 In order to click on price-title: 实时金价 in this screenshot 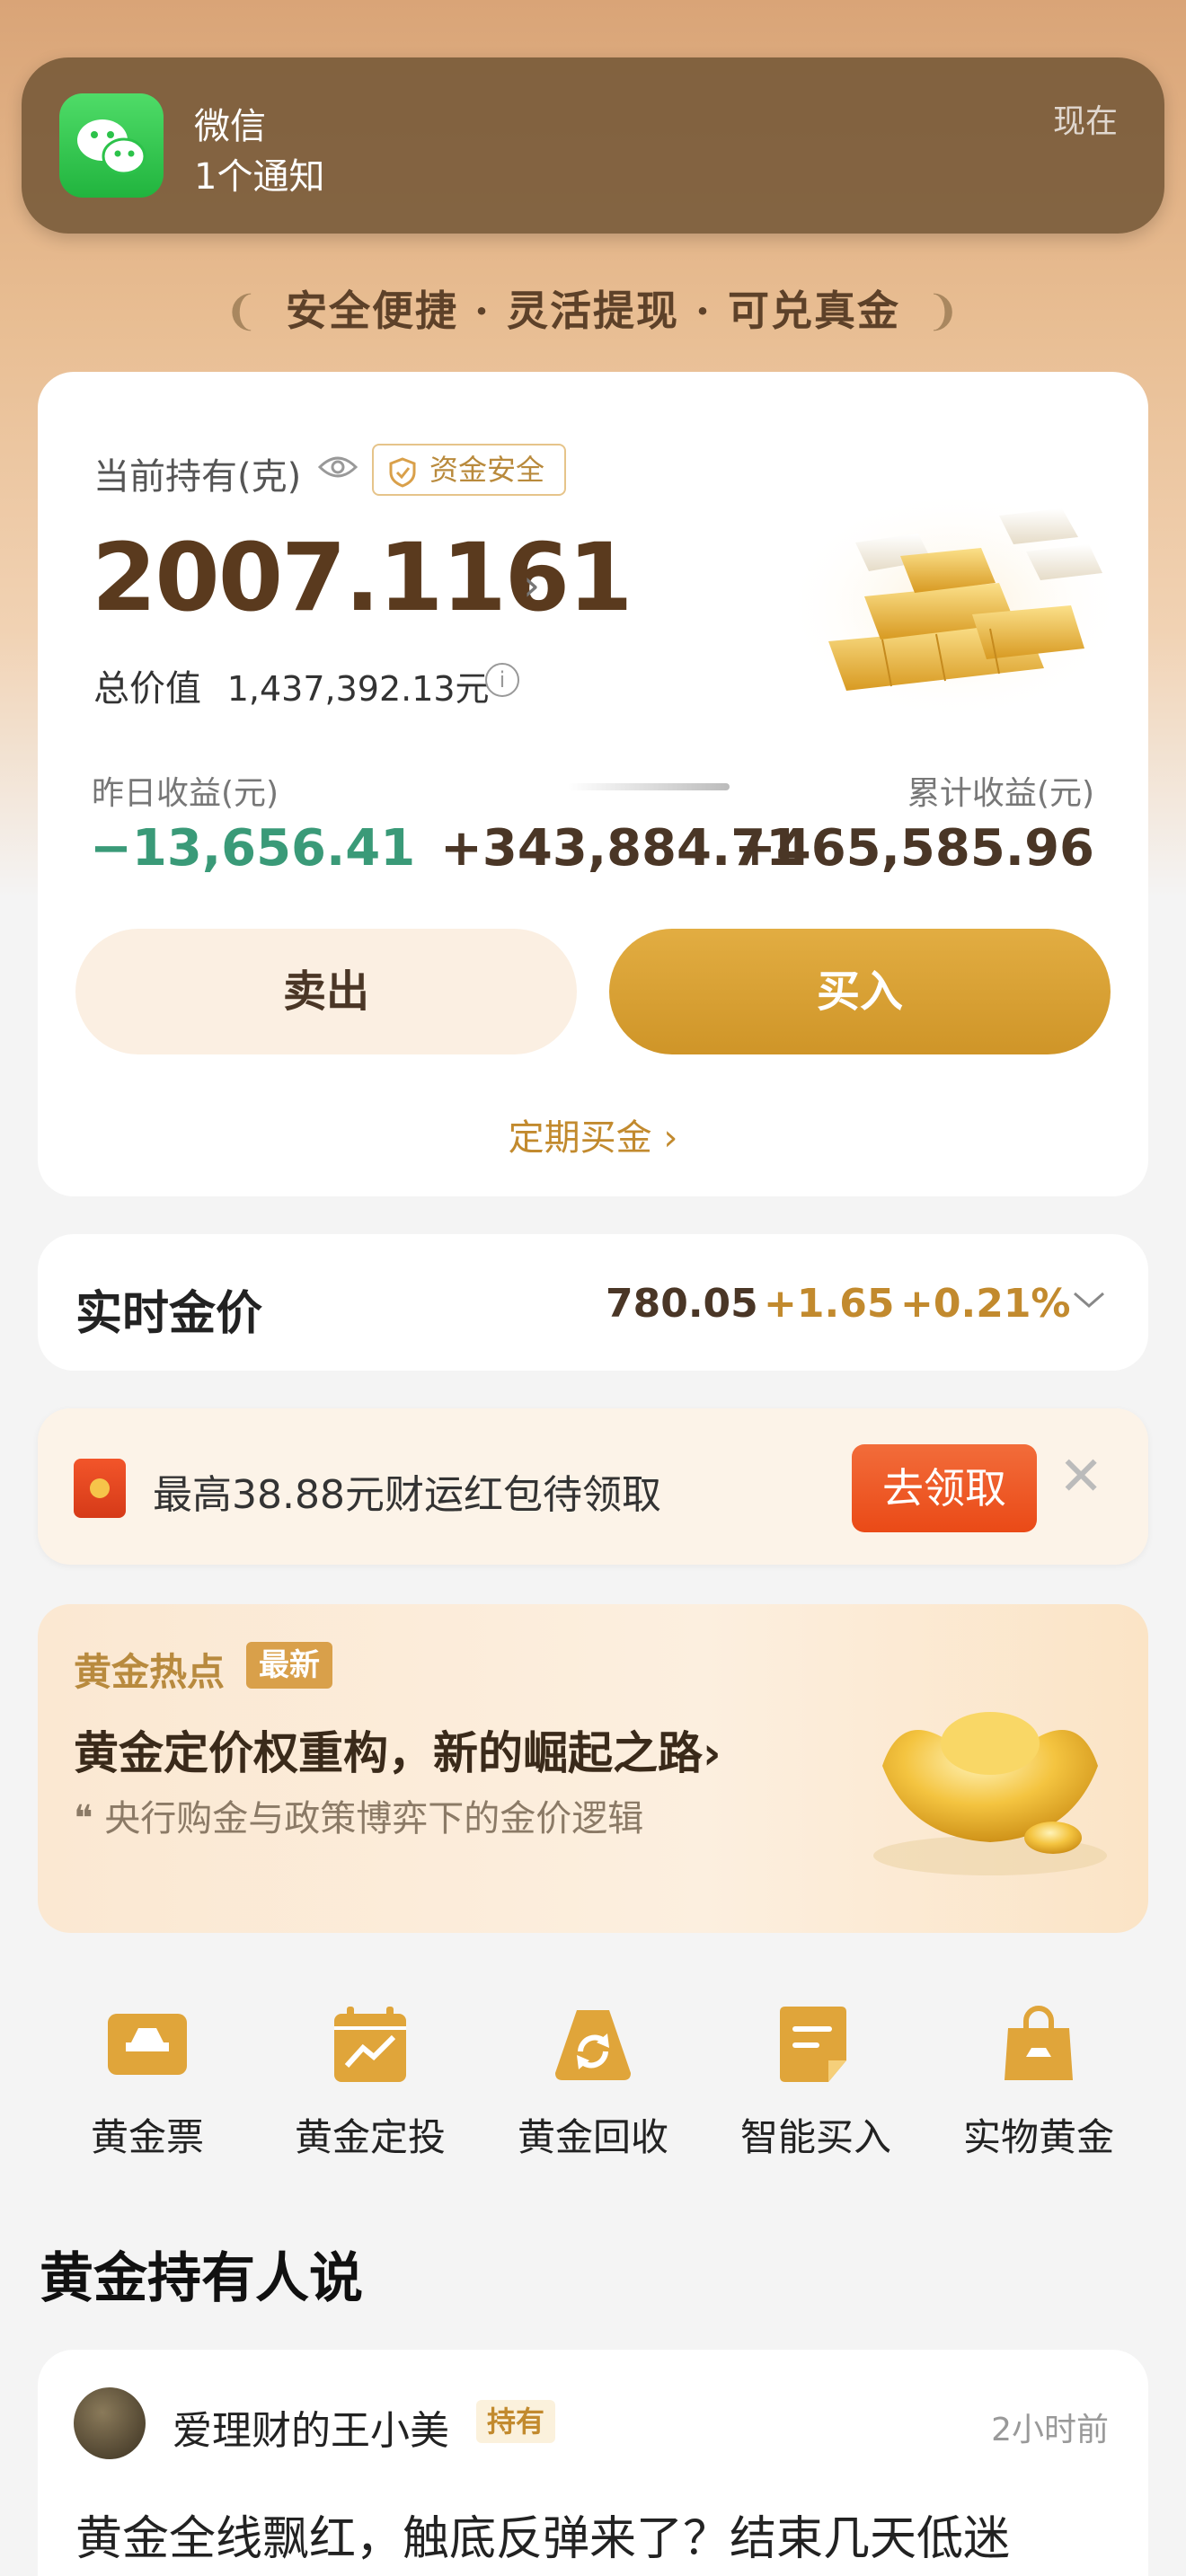, I will do `click(169, 1314)`.